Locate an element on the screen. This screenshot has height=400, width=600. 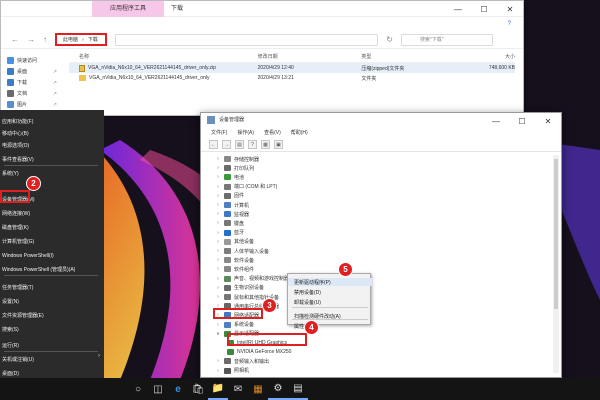
breadcrumb-segment-downloads: 下载 is located at coordinates (93, 39).